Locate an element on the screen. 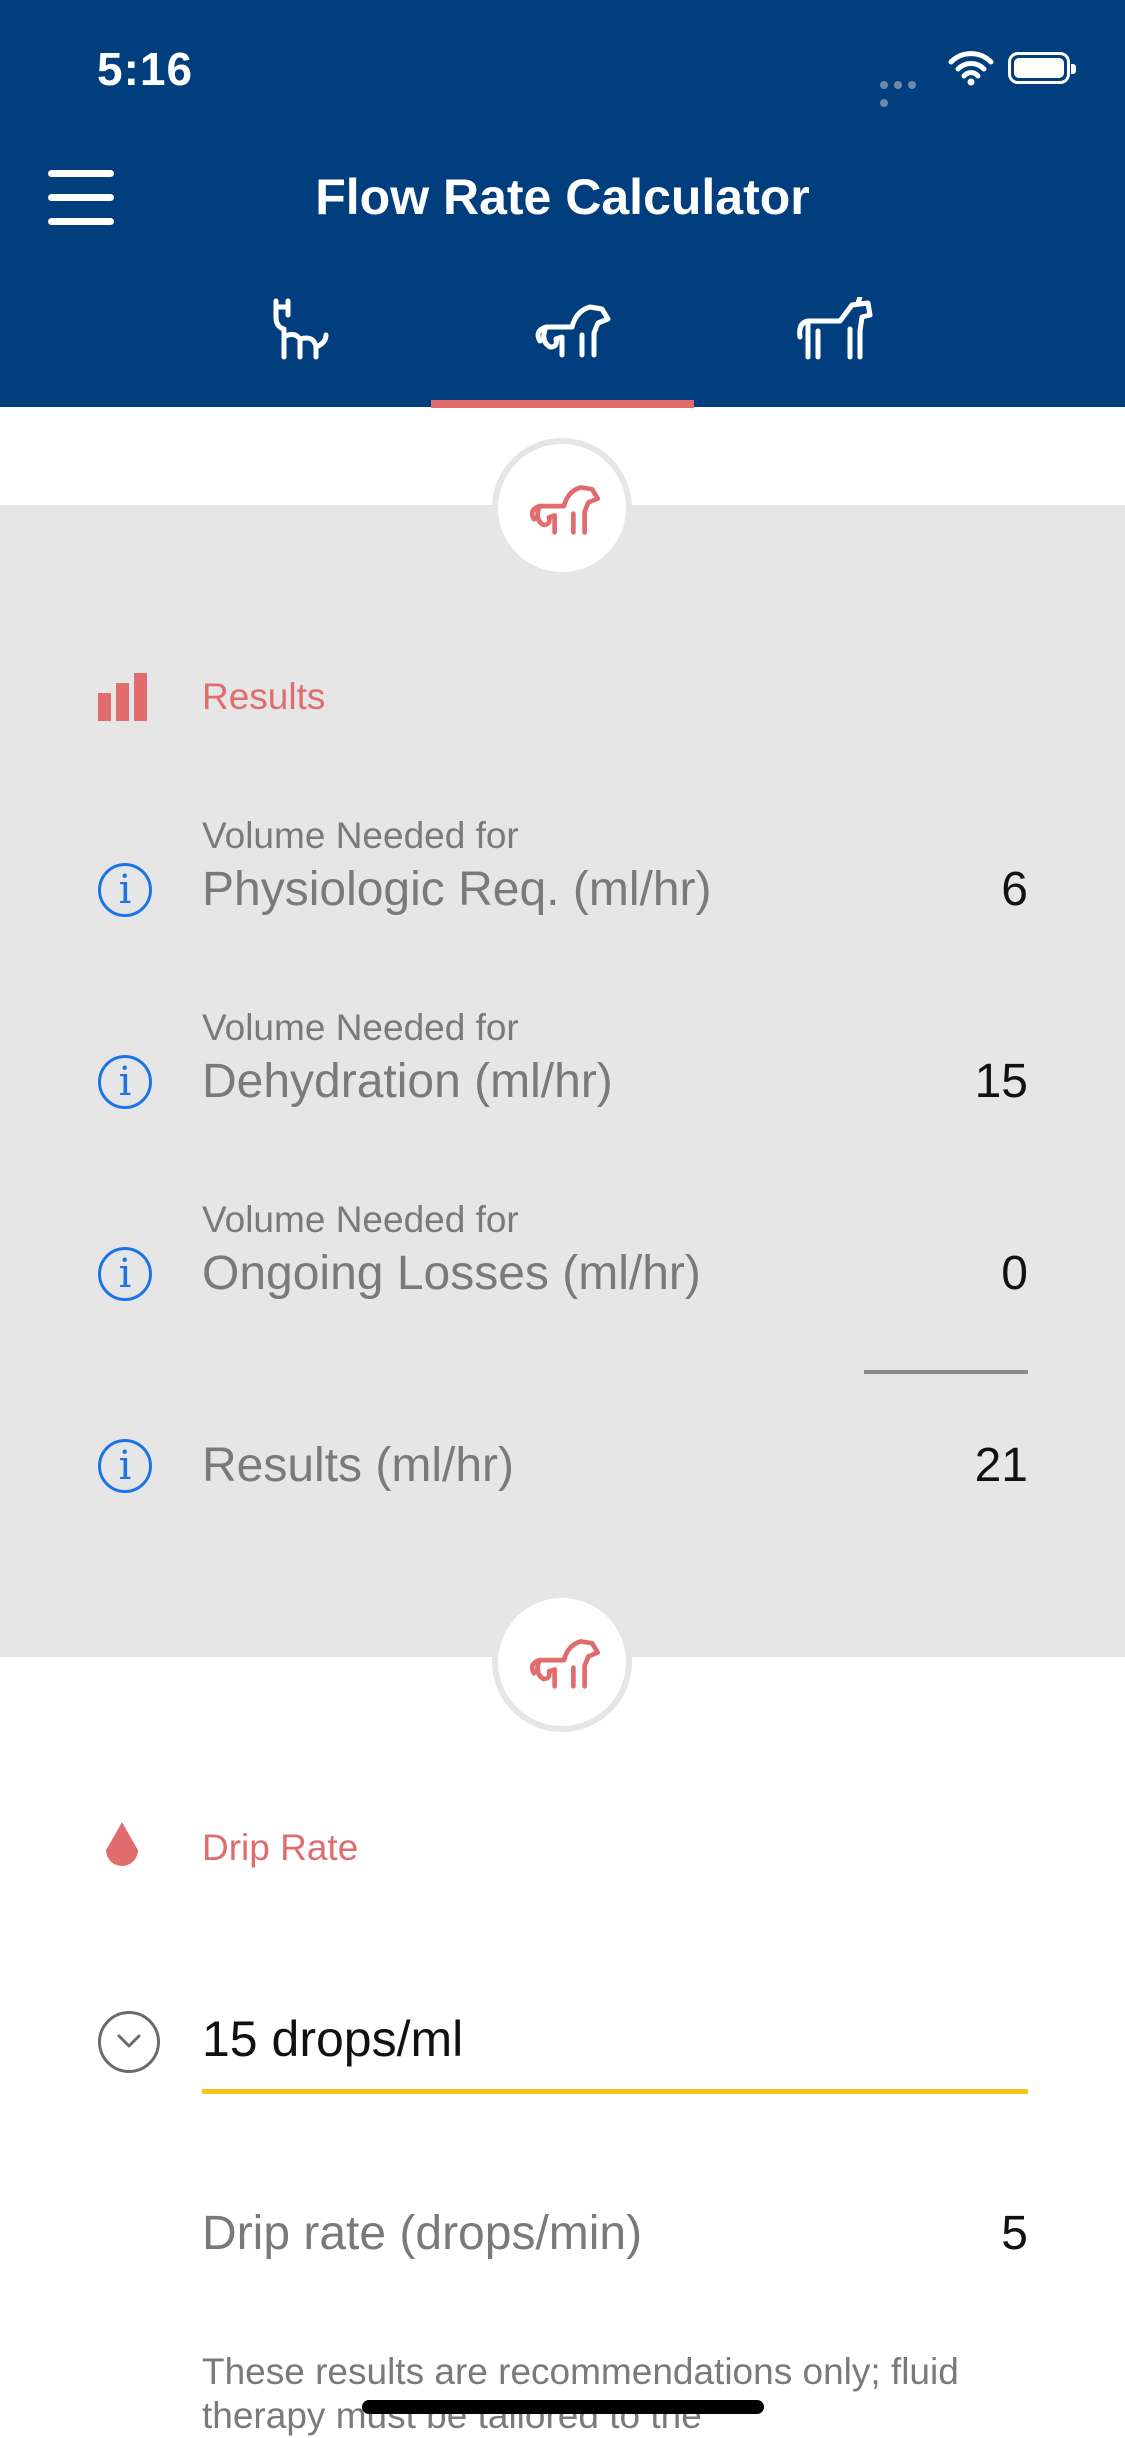 This screenshot has width=1125, height=2438. drop-icon is located at coordinates (122, 1844).